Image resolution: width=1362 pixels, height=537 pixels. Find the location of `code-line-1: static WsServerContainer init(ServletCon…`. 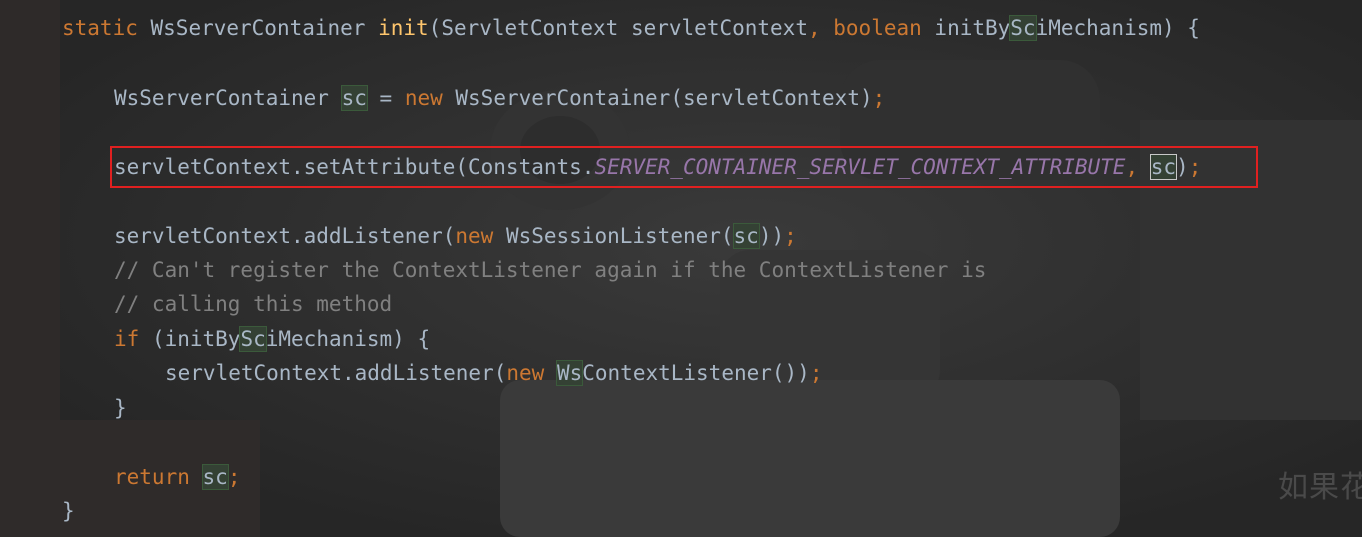

code-line-1: static WsServerContainer init(ServletCon… is located at coordinates (631, 28).